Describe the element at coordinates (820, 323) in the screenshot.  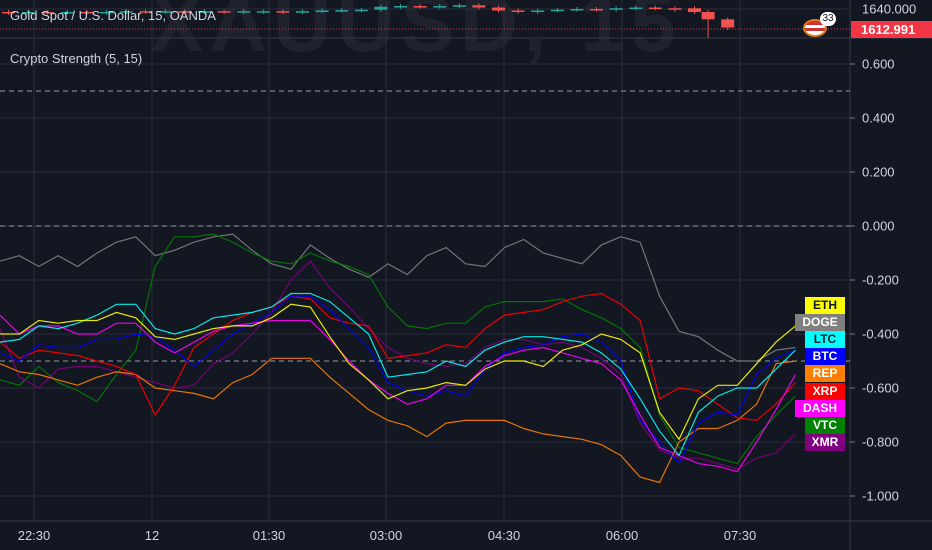
I see `legend-label-doge: DOGE` at that location.